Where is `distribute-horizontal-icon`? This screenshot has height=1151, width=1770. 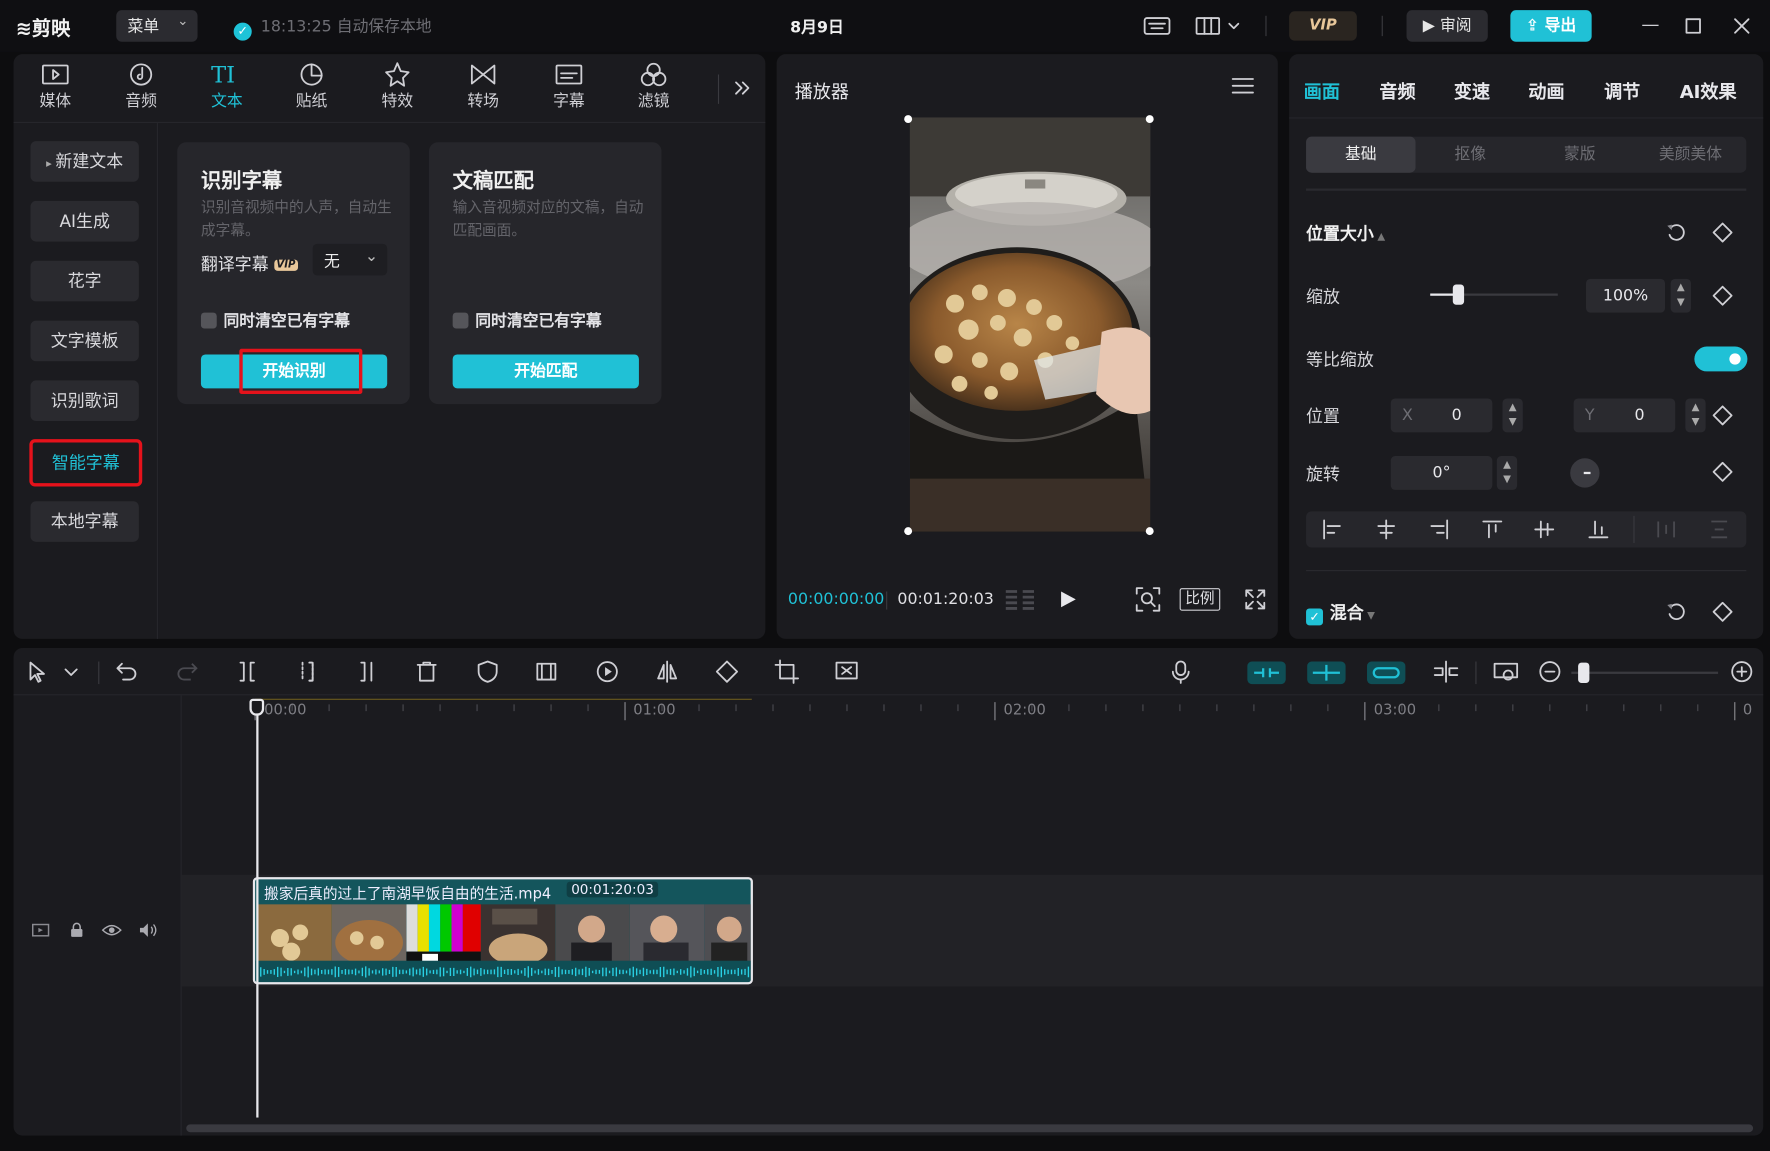
distribute-horizontal-icon is located at coordinates (1666, 529).